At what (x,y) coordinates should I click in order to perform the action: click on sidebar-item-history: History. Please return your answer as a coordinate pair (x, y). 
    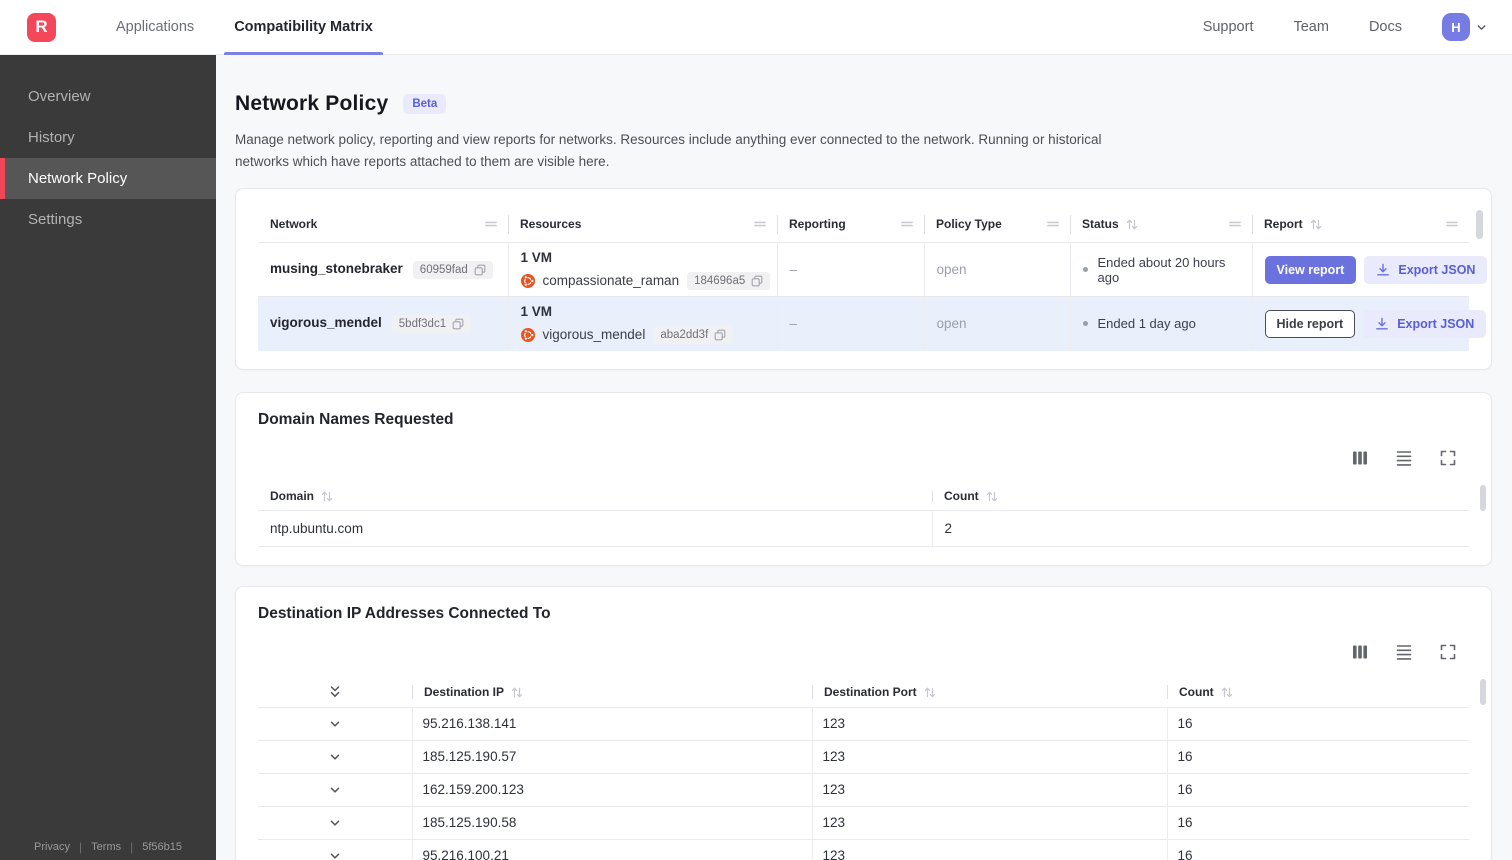
    Looking at the image, I should click on (108, 137).